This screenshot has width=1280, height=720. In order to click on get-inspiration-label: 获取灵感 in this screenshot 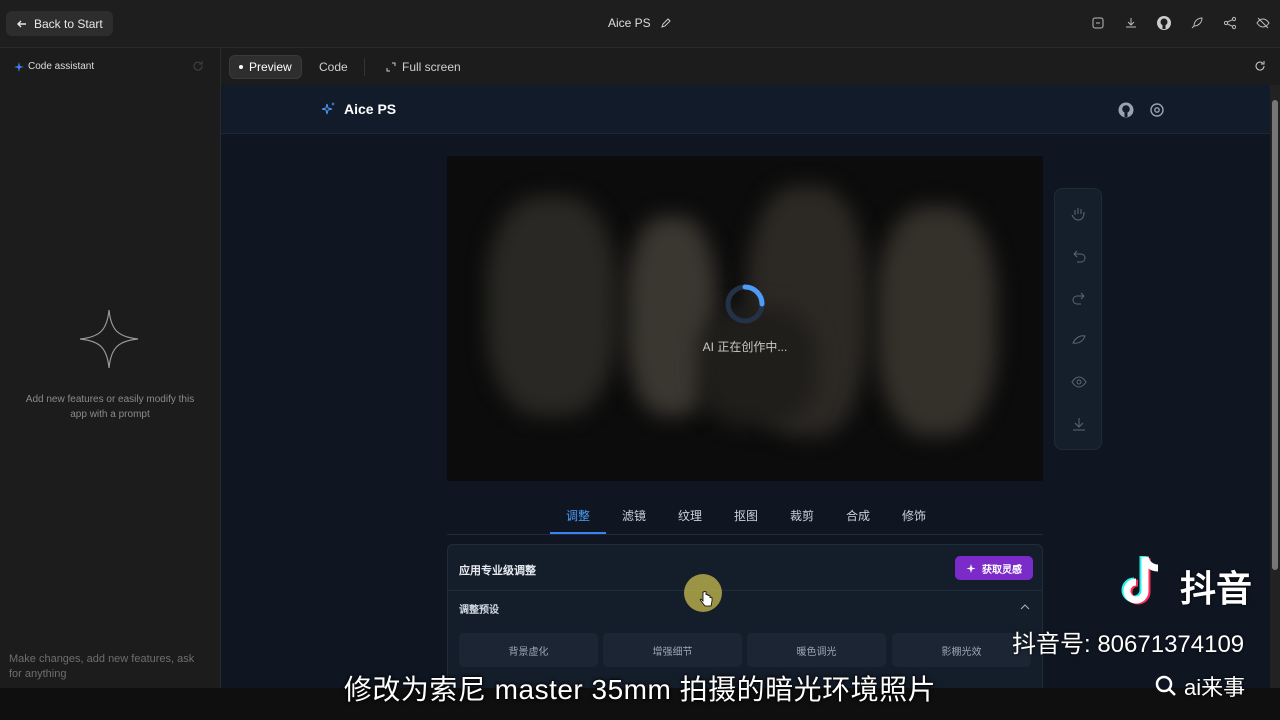, I will do `click(1002, 570)`.